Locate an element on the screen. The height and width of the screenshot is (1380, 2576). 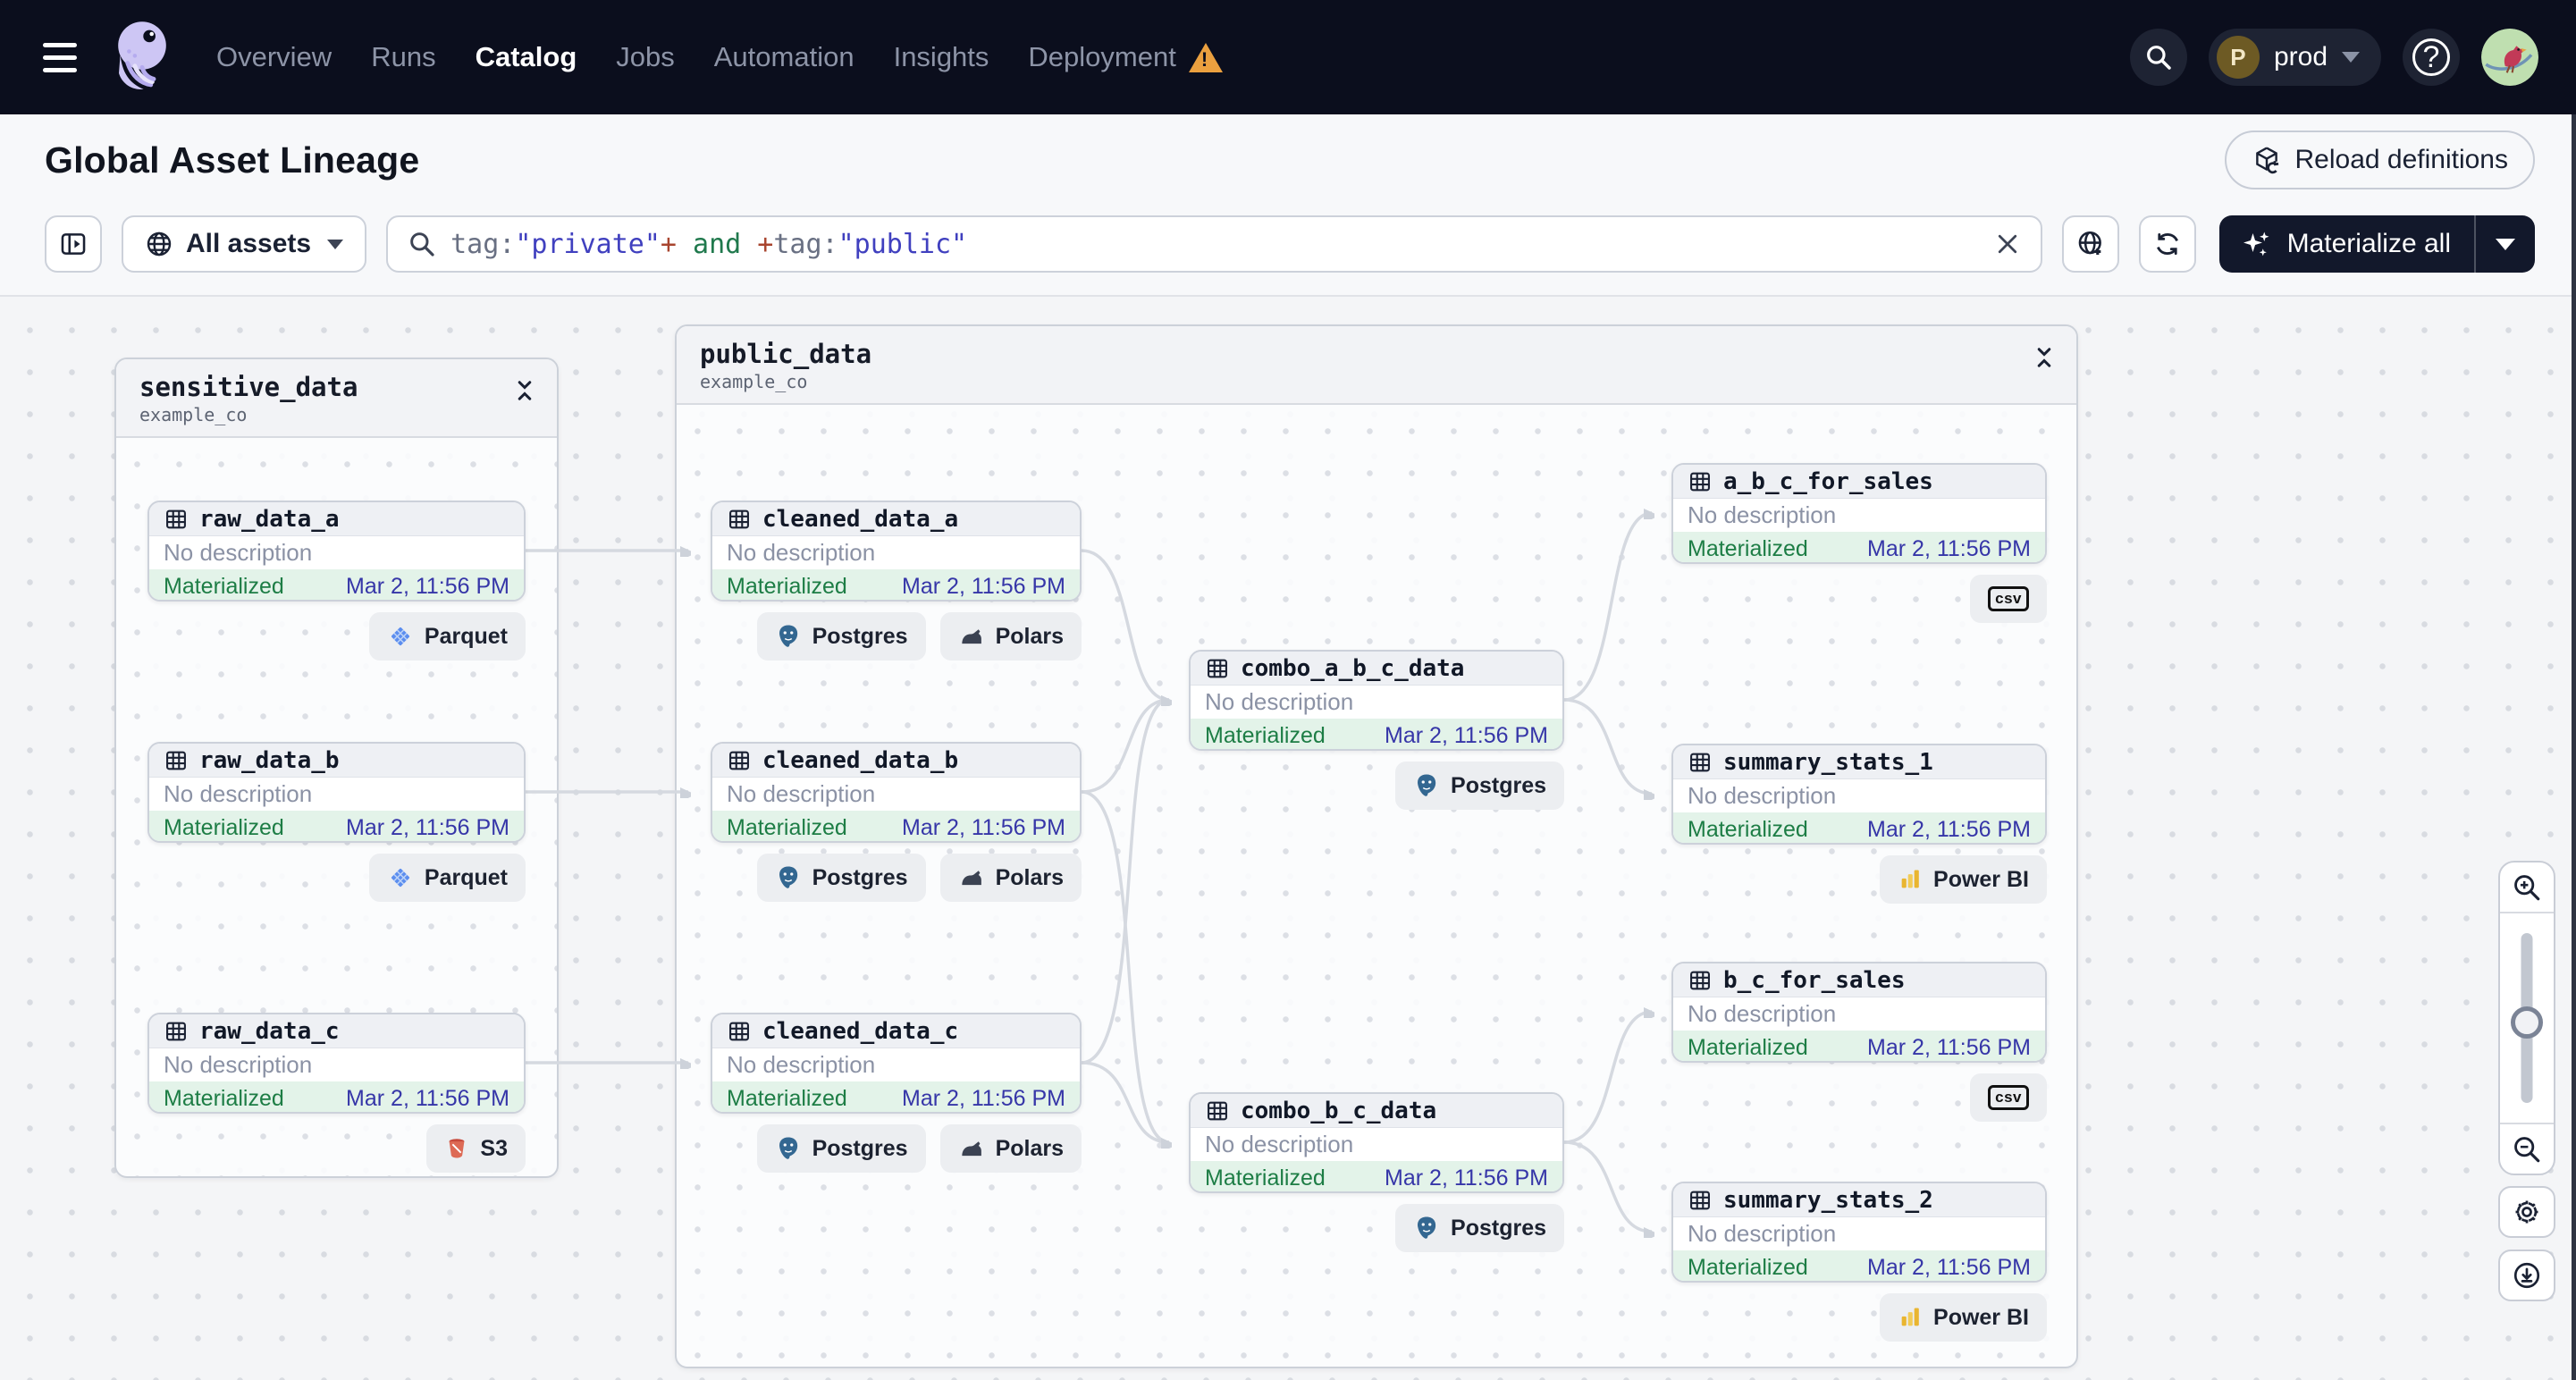
download-icon is located at coordinates (2527, 1275).